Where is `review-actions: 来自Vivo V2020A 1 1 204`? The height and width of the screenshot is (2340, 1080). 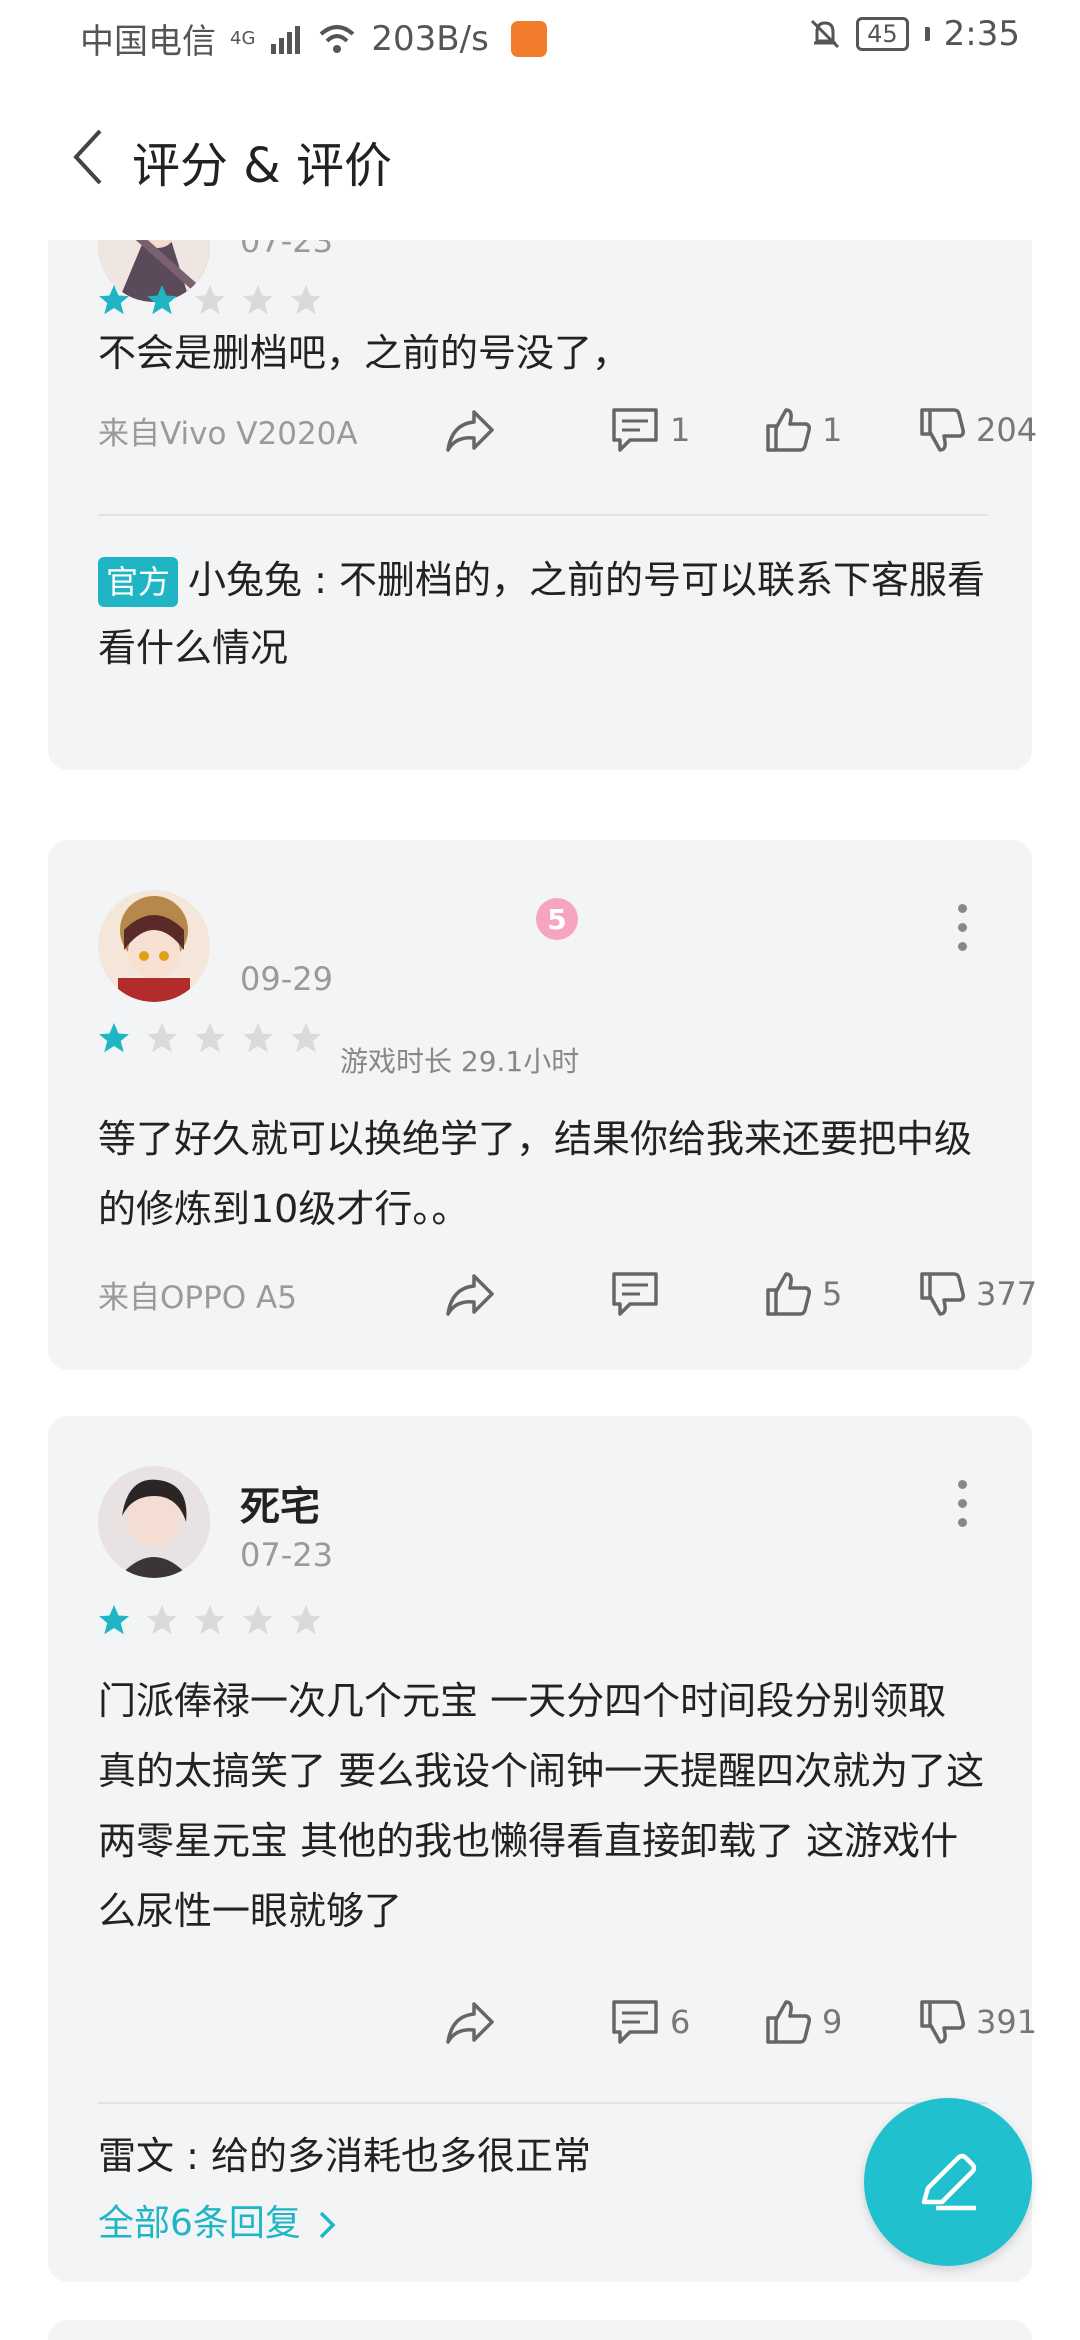 review-actions: 来自Vivo V2020A 1 1 204 is located at coordinates (567, 430).